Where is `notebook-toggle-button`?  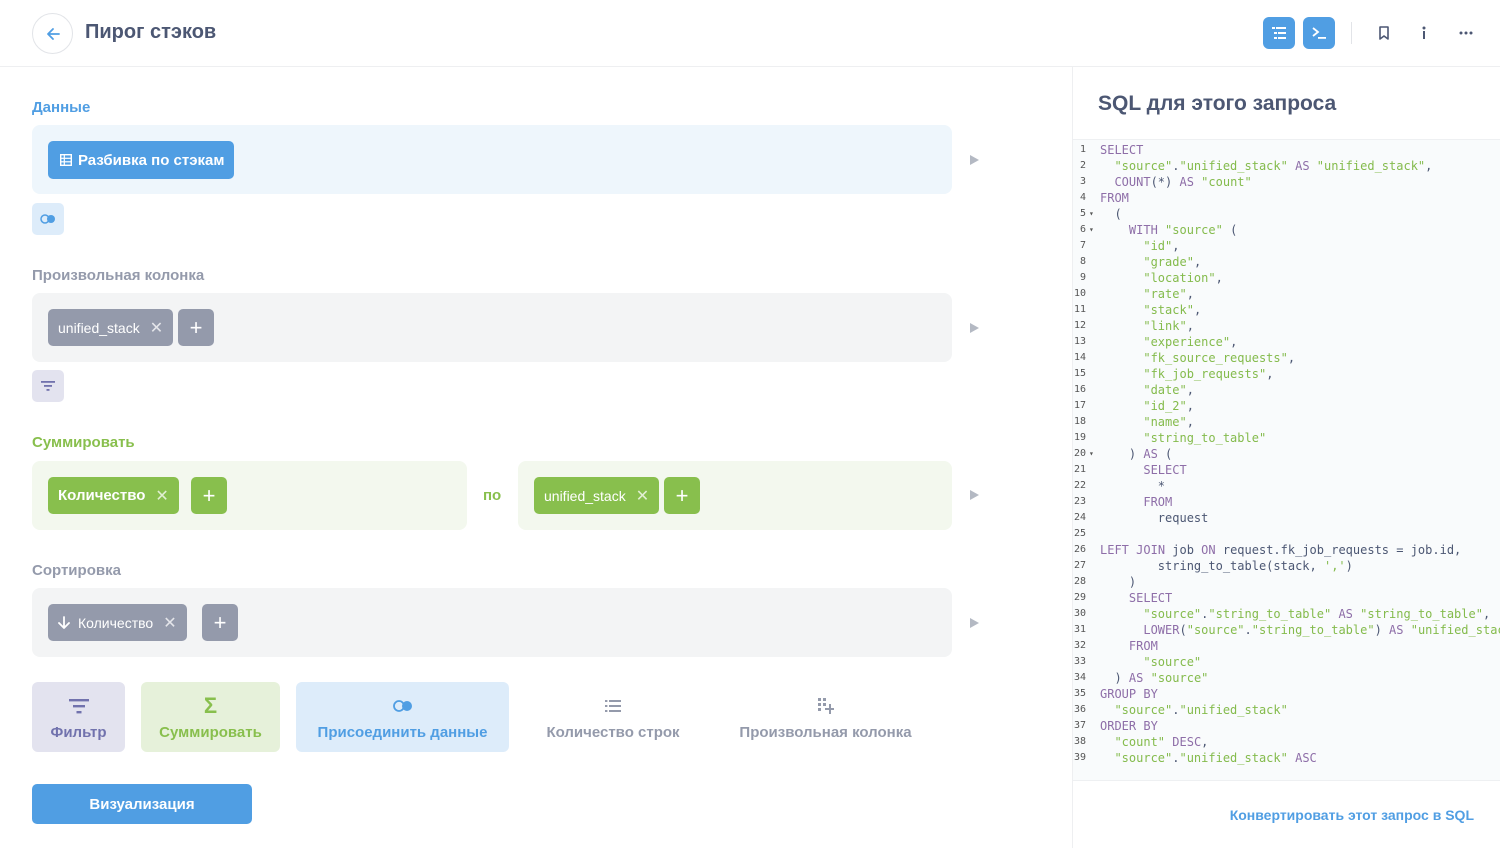
notebook-toggle-button is located at coordinates (1279, 33).